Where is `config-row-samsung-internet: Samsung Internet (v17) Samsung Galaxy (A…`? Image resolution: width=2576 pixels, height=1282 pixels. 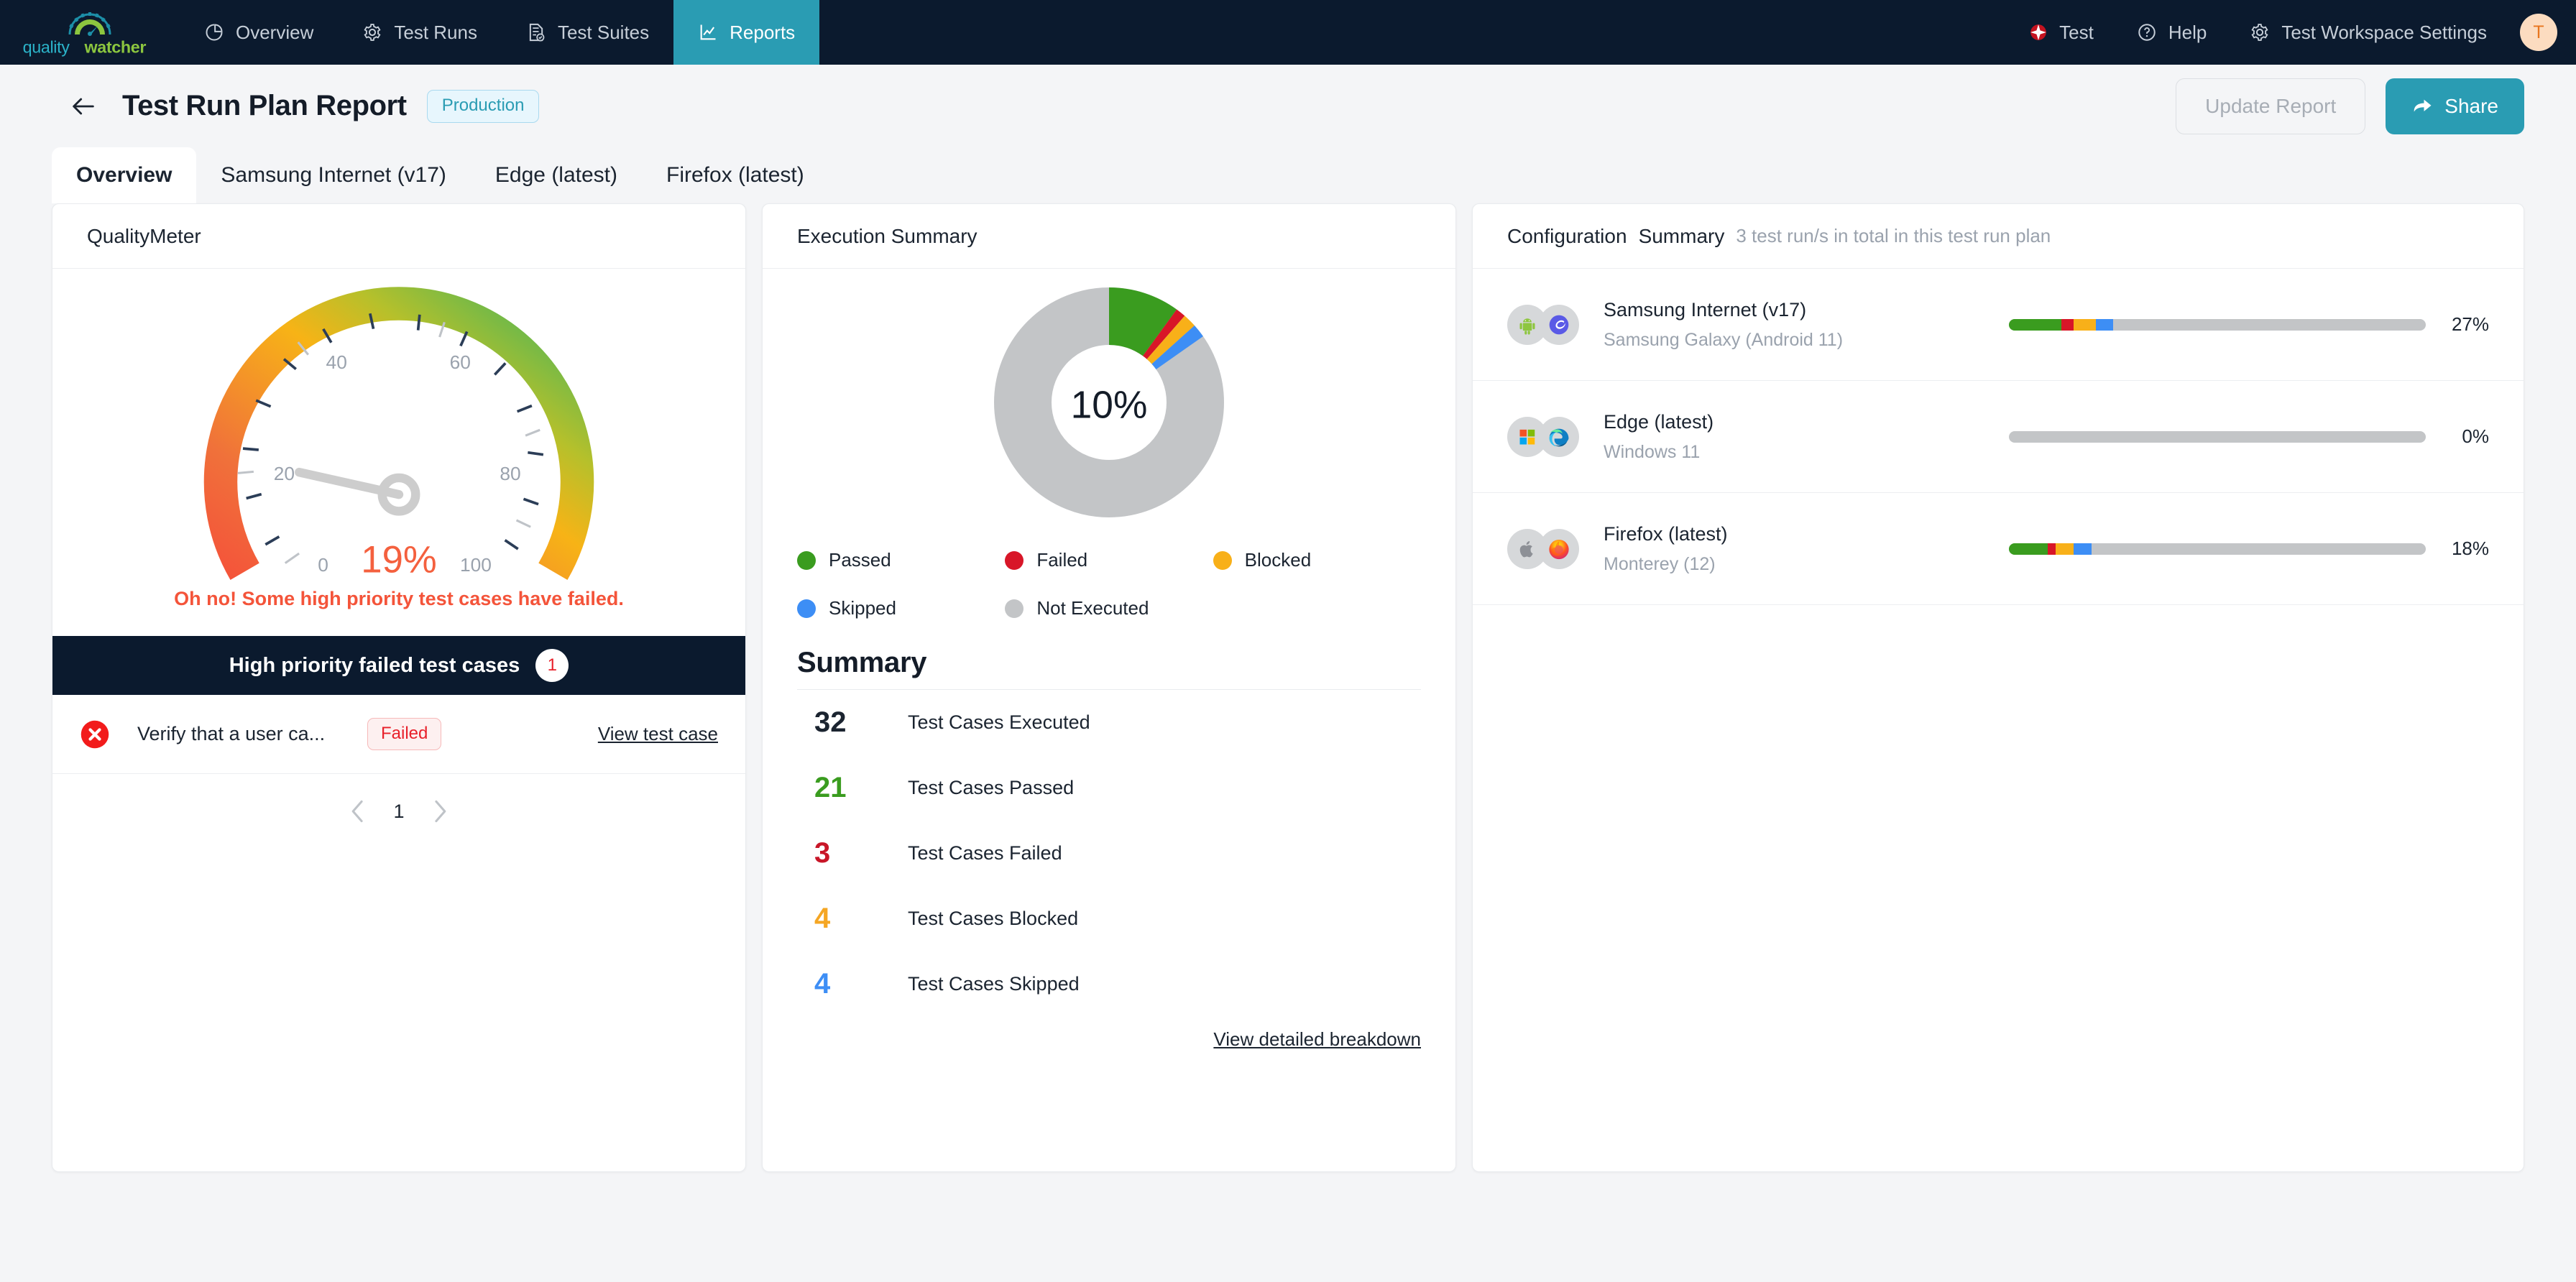 config-row-samsung-internet: Samsung Internet (v17) Samsung Galaxy (A… is located at coordinates (1998, 325).